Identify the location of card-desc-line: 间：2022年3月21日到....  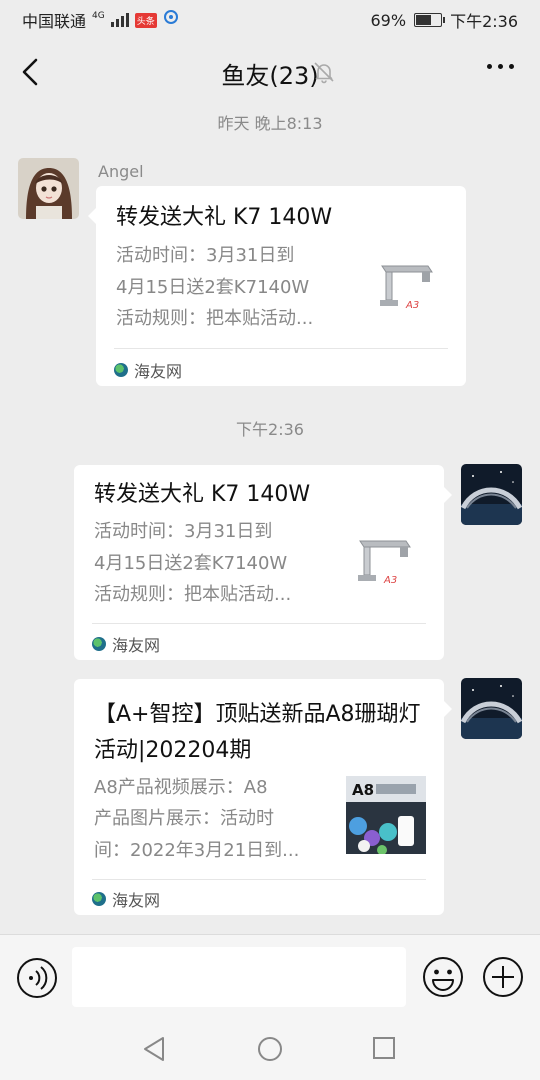
(197, 850).